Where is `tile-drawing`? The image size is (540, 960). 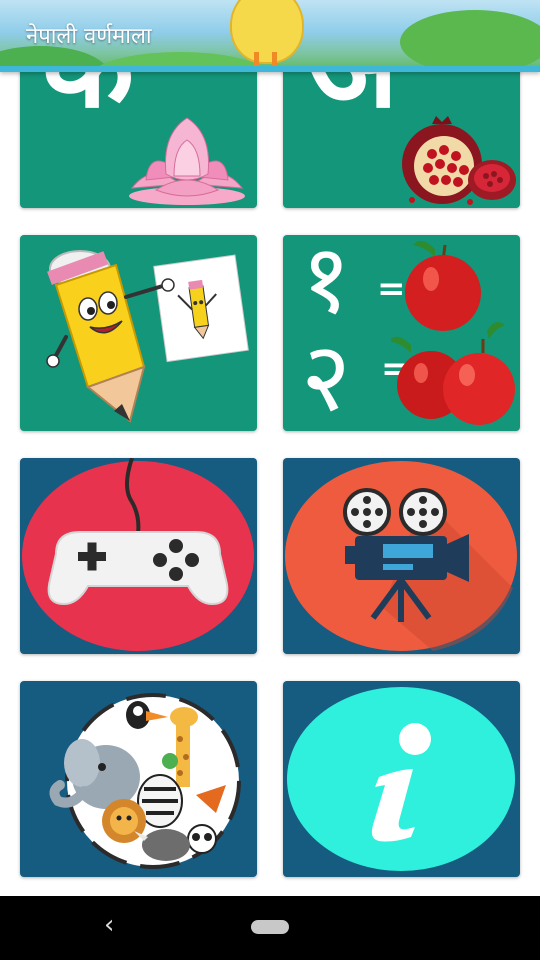
tile-drawing is located at coordinates (138, 333).